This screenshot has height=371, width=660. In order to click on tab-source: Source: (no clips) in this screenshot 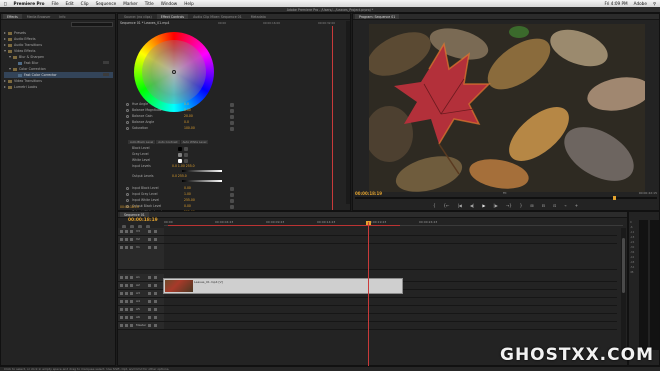, I will do `click(138, 16)`.